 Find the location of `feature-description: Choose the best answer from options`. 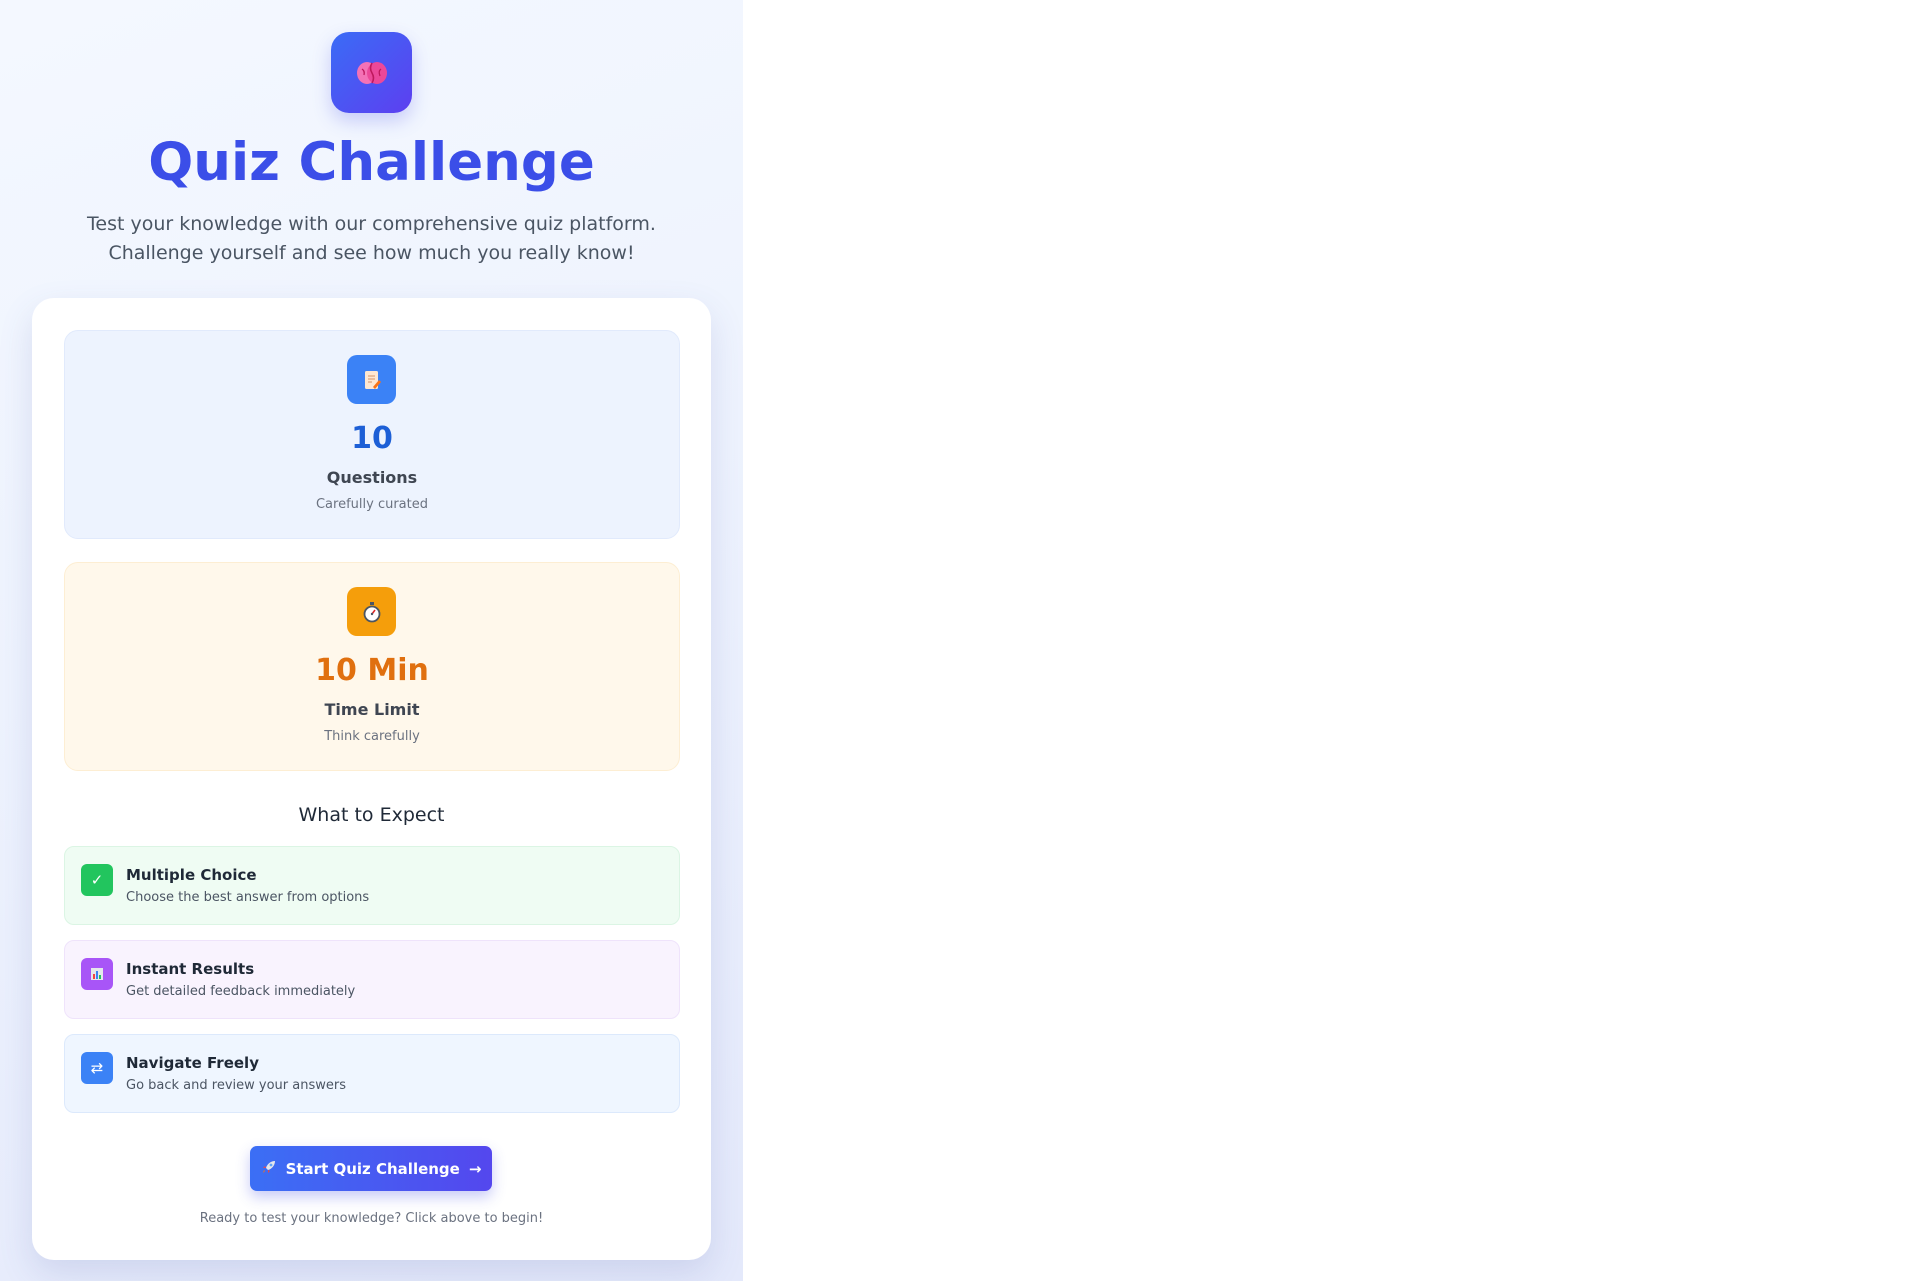

feature-description: Choose the best answer from options is located at coordinates (248, 897).